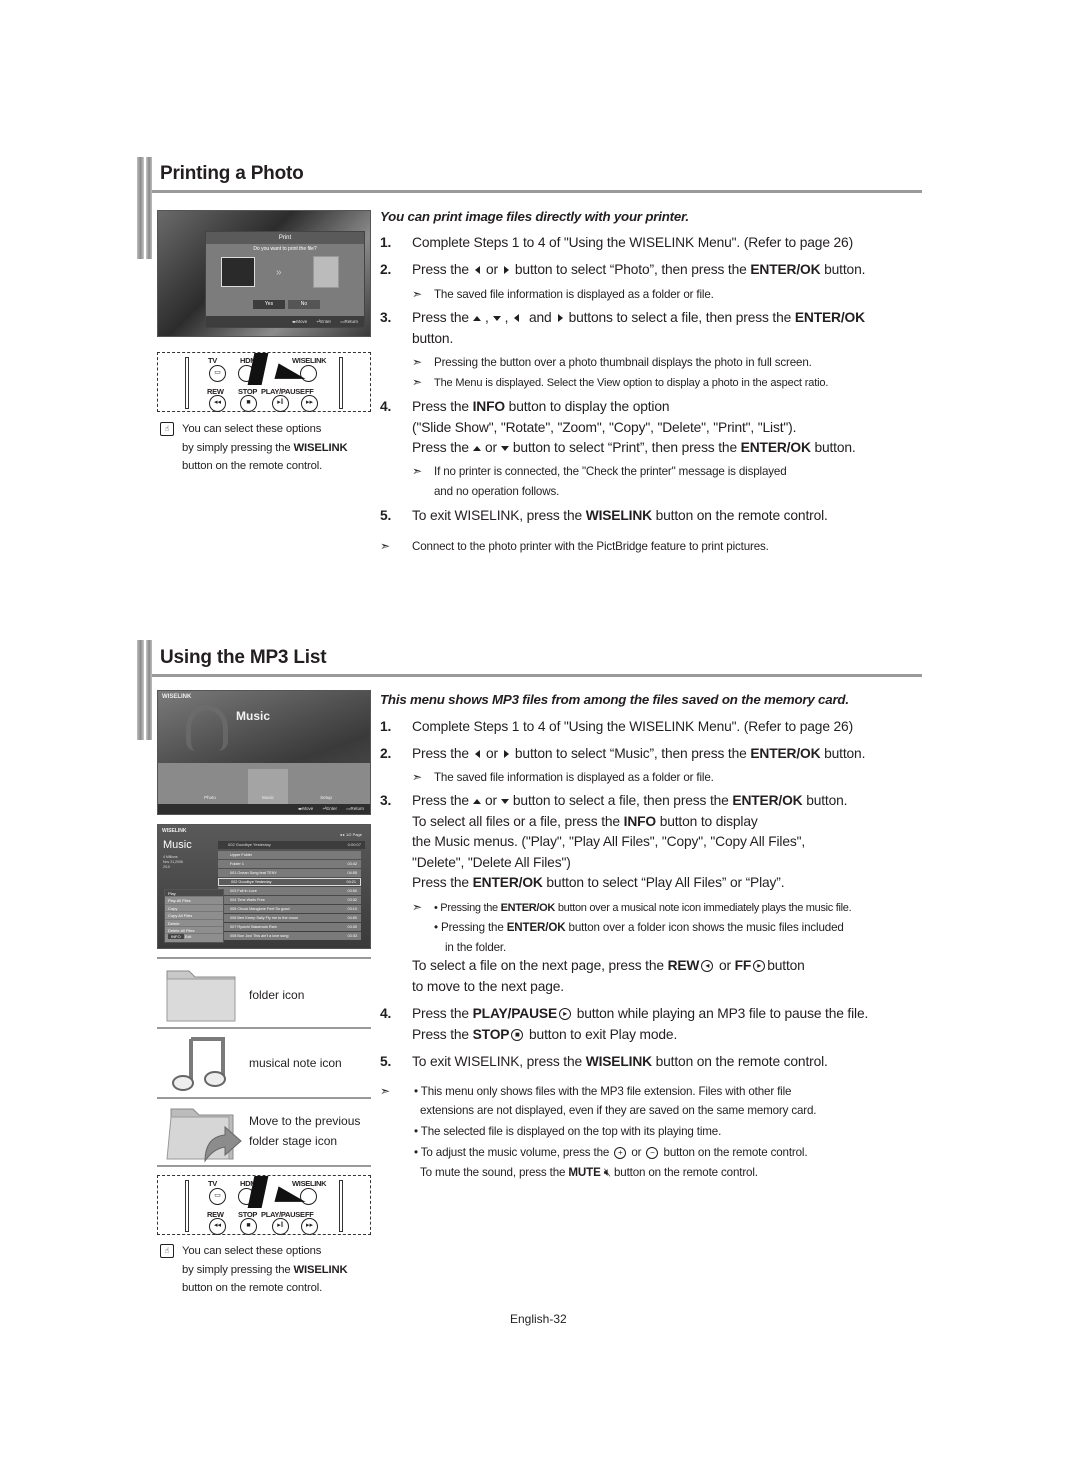 The image size is (1080, 1481). What do you see at coordinates (269, 304) in the screenshot?
I see `print-yes-button: Yes` at bounding box center [269, 304].